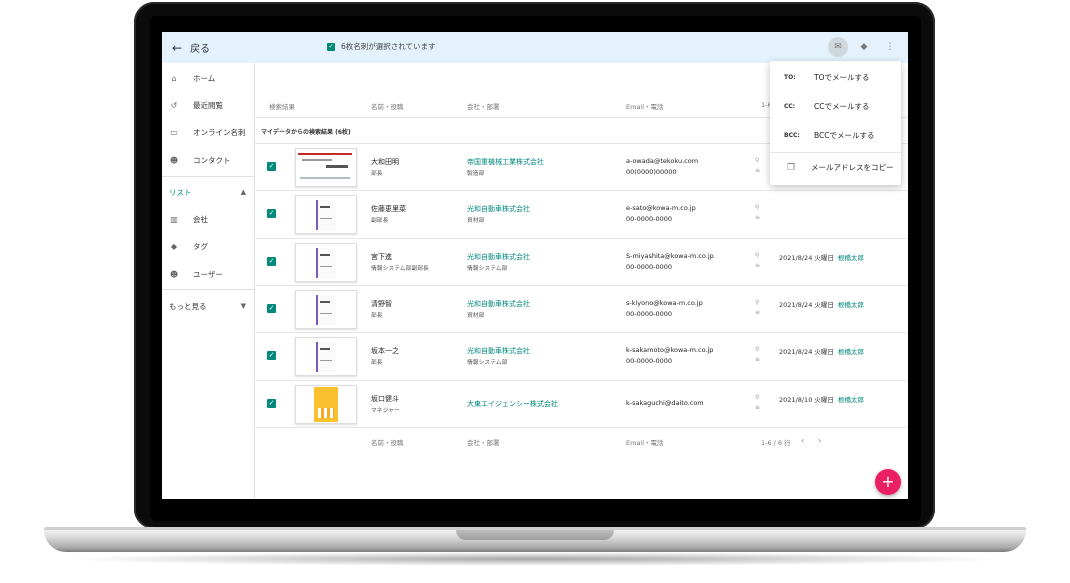 The width and height of the screenshot is (1070, 583). Describe the element at coordinates (381, 257) in the screenshot. I see `contact-name: 宮下進` at that location.